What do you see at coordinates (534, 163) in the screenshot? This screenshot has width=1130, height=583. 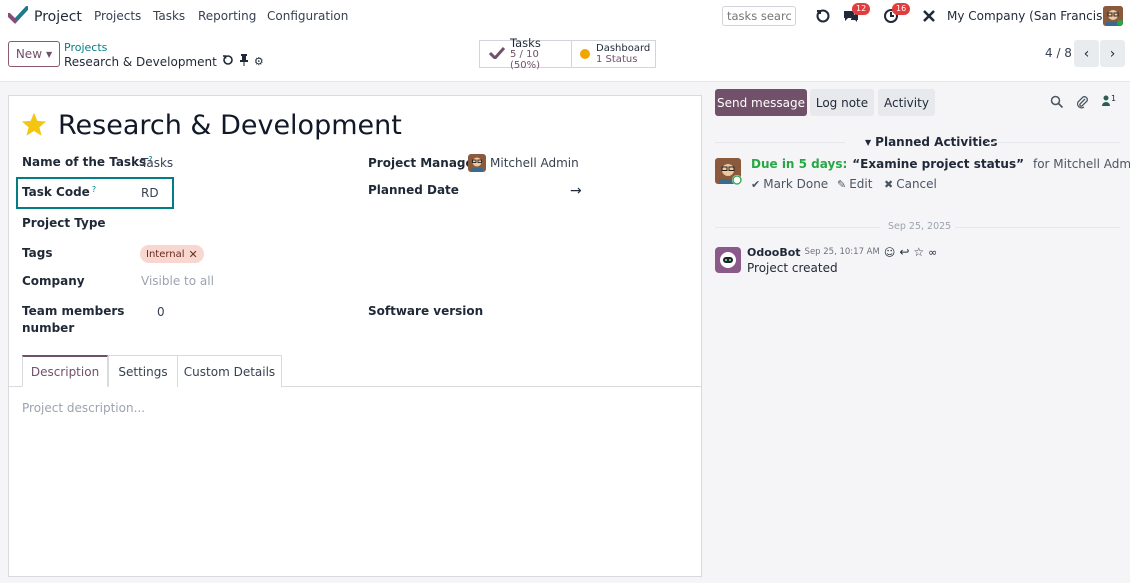 I see `project-manager-name: Mitchell Admin` at bounding box center [534, 163].